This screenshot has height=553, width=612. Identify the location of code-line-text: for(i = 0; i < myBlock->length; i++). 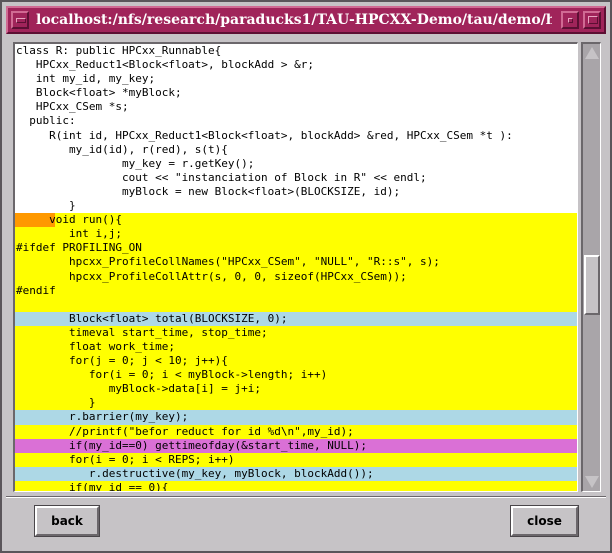
(172, 375).